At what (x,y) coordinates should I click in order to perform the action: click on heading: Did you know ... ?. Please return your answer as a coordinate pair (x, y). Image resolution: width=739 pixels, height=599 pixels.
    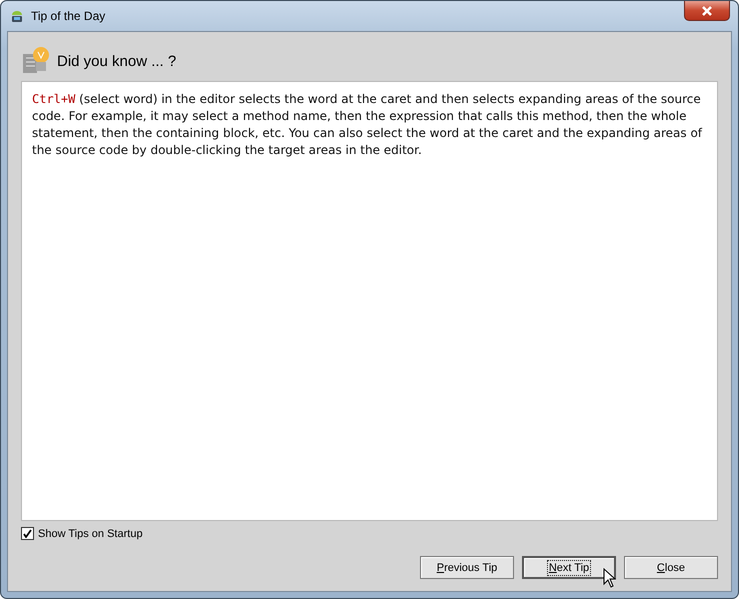
    Looking at the image, I should click on (116, 61).